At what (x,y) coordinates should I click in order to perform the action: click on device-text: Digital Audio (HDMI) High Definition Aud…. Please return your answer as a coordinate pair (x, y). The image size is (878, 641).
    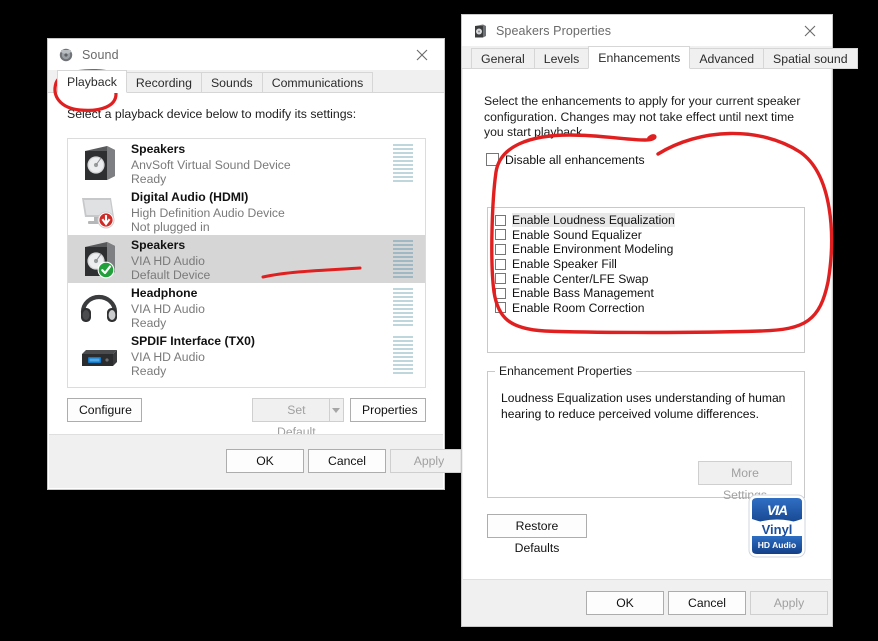
    Looking at the image, I should click on (260, 211).